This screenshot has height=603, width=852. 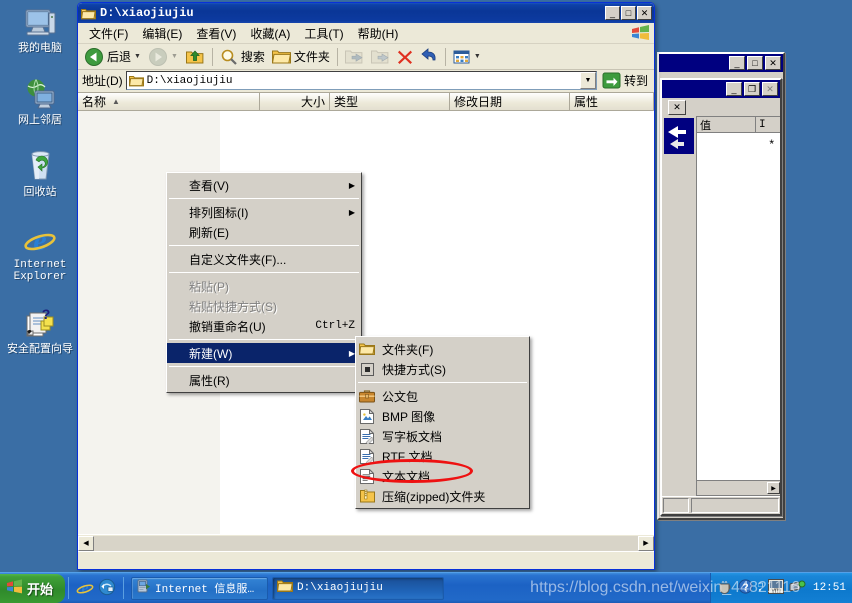 What do you see at coordinates (366, 560) in the screenshot?
I see `status-bar` at bounding box center [366, 560].